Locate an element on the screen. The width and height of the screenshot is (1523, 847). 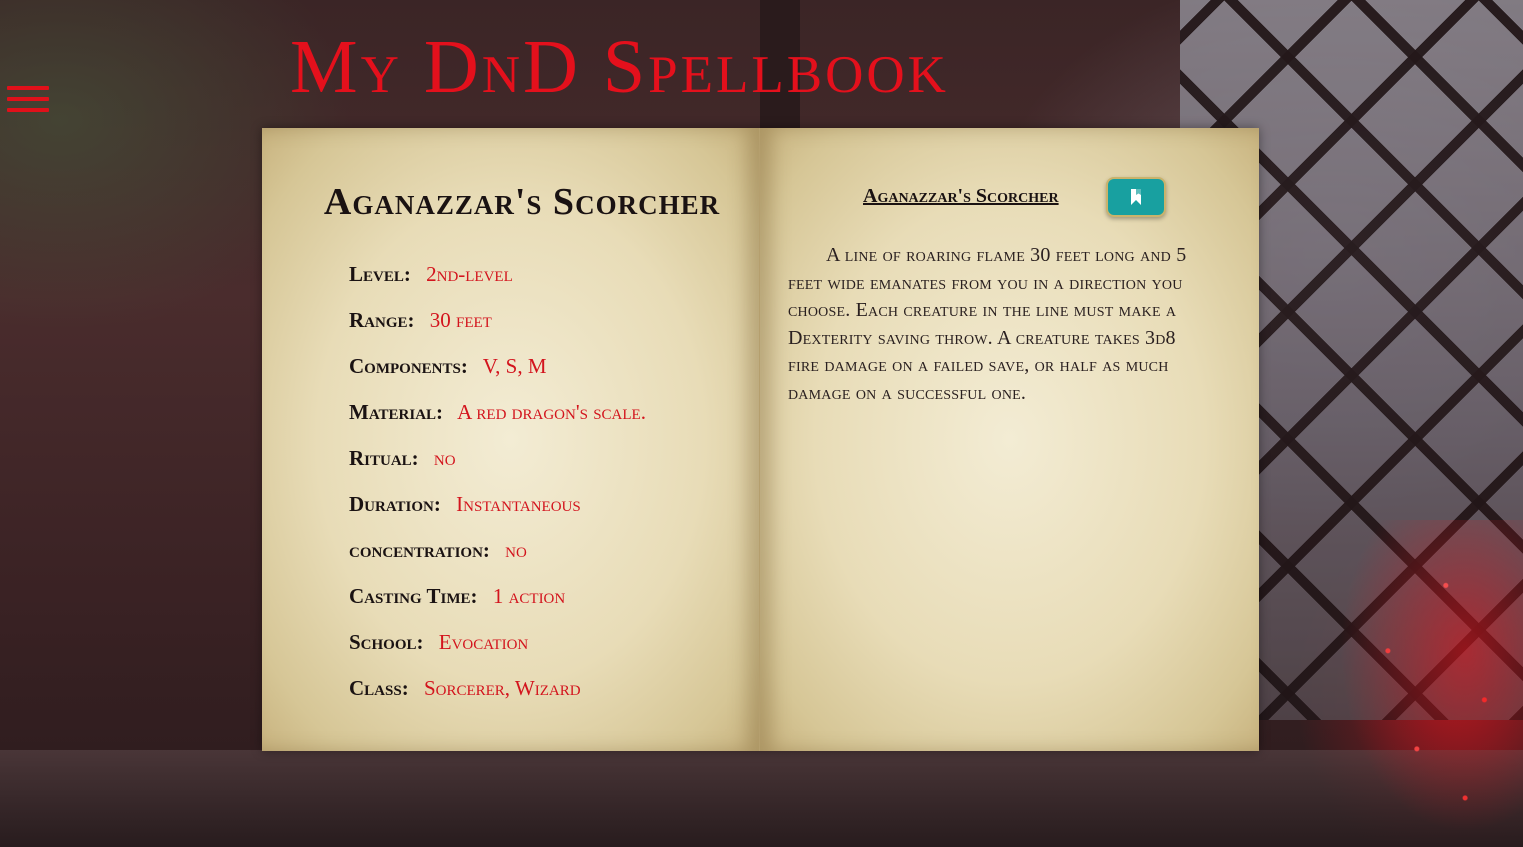
stat-value: V, S, M is located at coordinates (514, 366).